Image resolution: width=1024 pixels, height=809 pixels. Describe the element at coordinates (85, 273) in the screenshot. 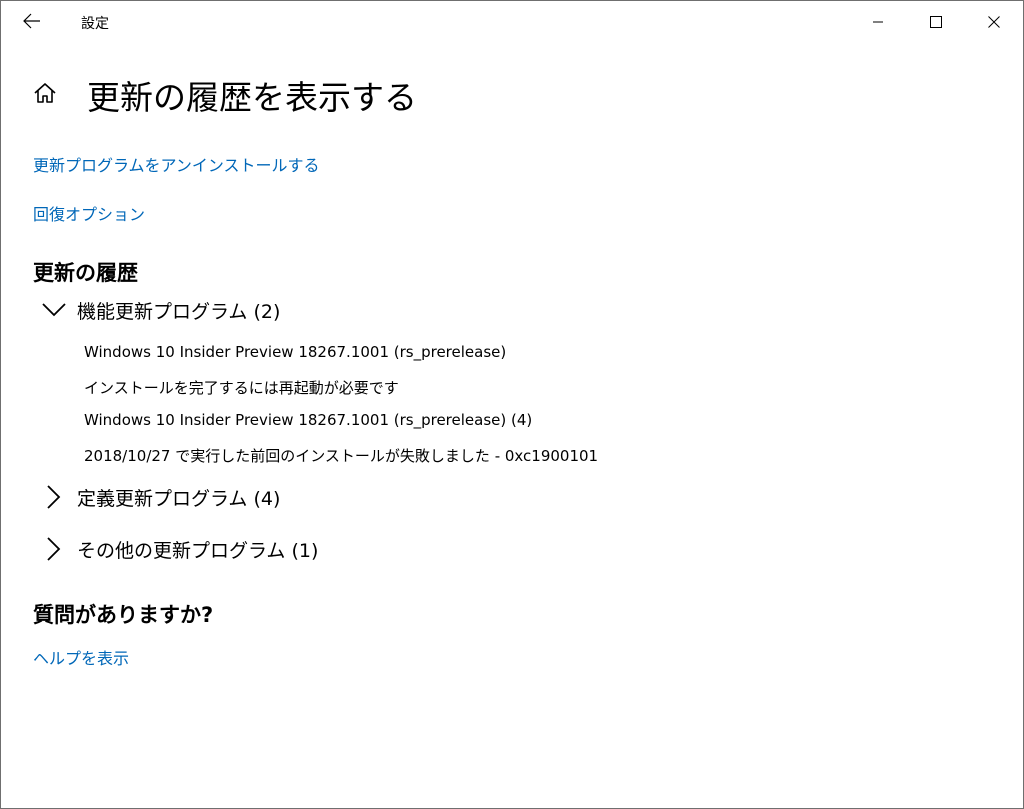

I see `update-history-heading: 更新の履歴` at that location.